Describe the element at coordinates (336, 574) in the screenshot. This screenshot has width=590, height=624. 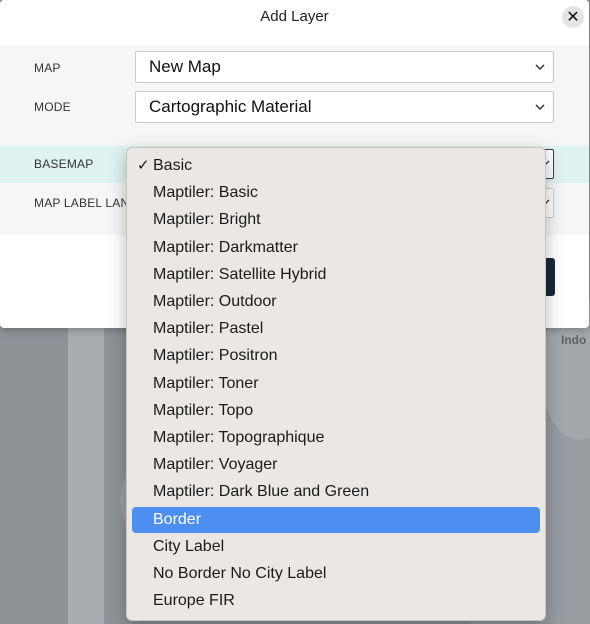
I see `basemap-option: No Border No City Label` at that location.